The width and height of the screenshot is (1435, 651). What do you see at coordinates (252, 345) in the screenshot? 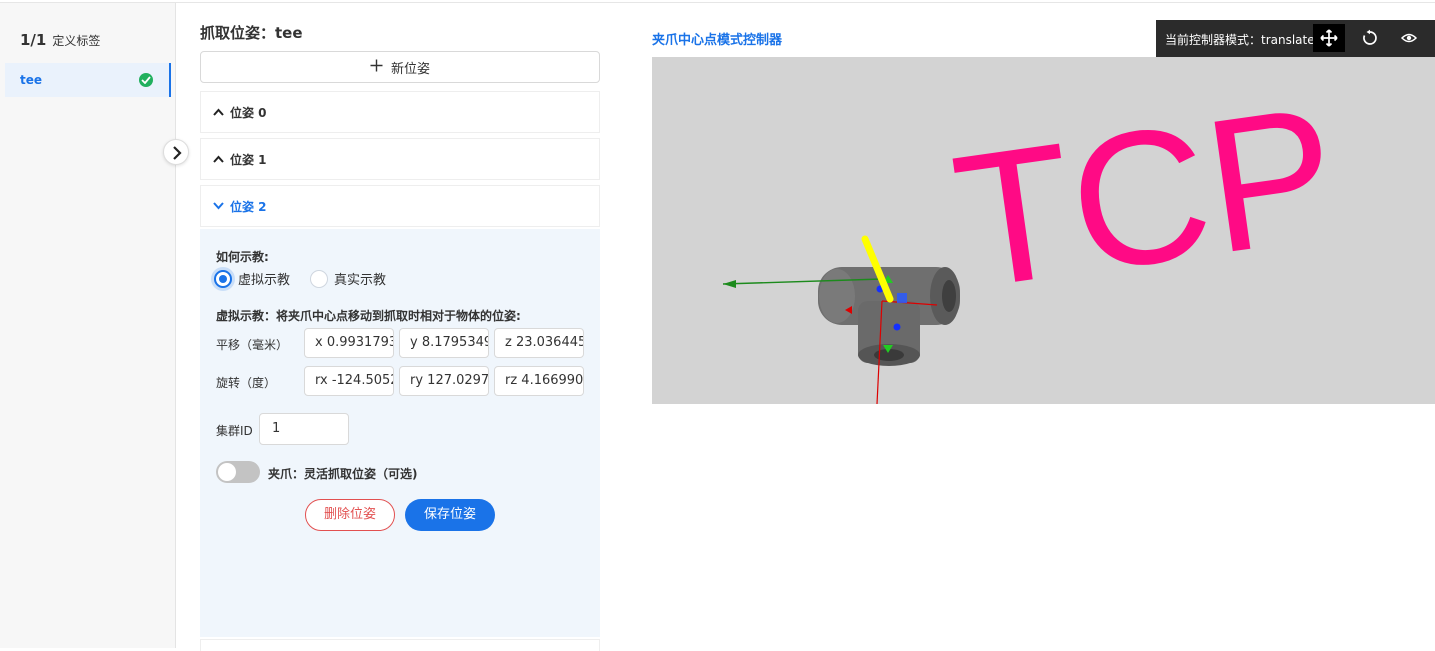
I see `translation-label: 平移（毫米）` at bounding box center [252, 345].